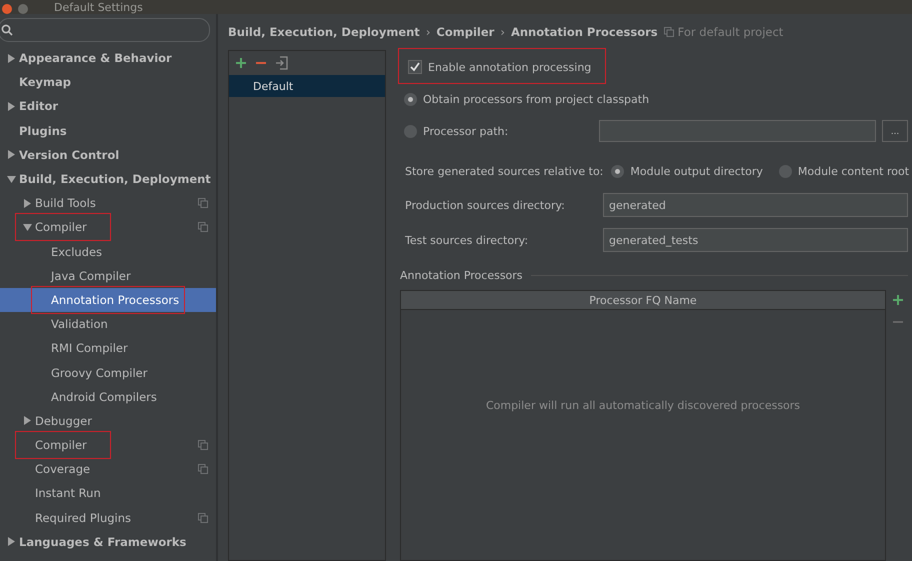 The height and width of the screenshot is (561, 912). I want to click on breadcrumb-item: Compiler, so click(465, 32).